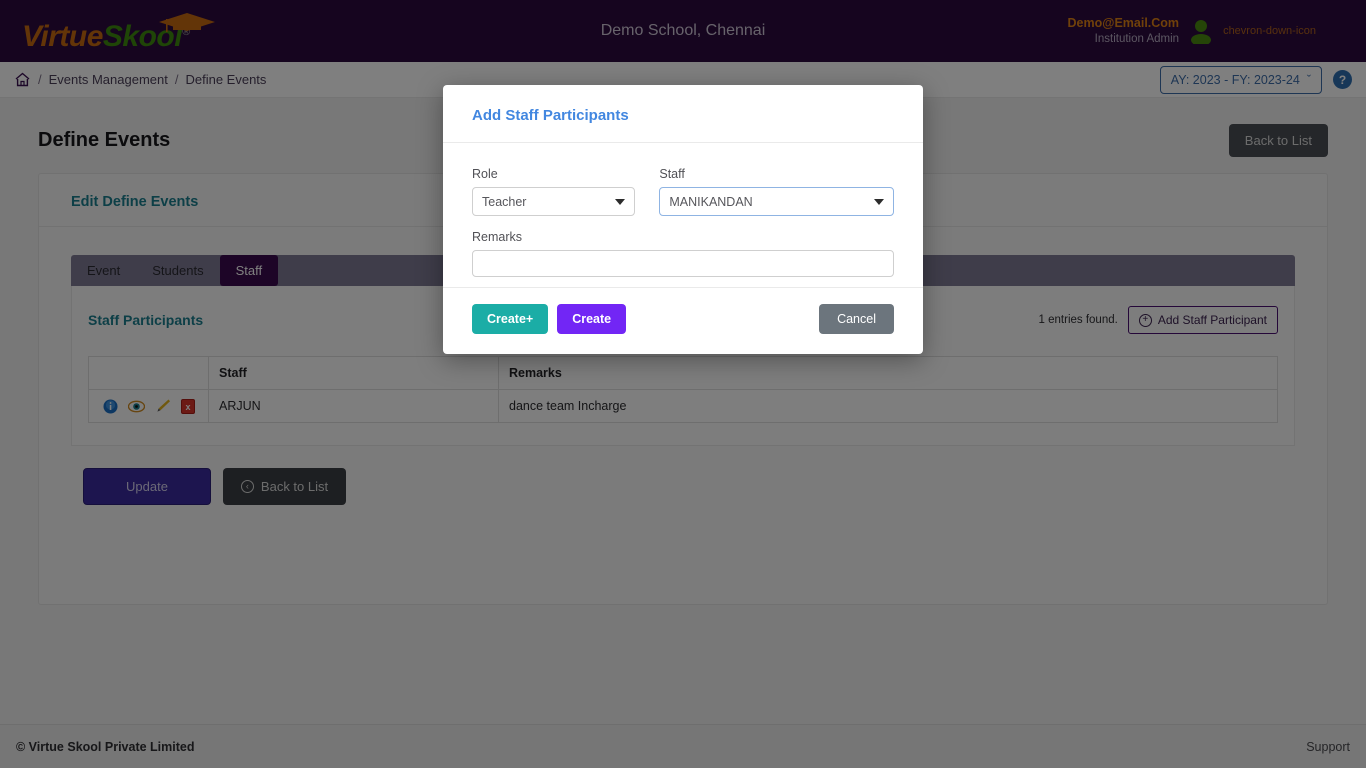  Describe the element at coordinates (776, 201) in the screenshot. I see `staff-select: MANIKANDAN` at that location.